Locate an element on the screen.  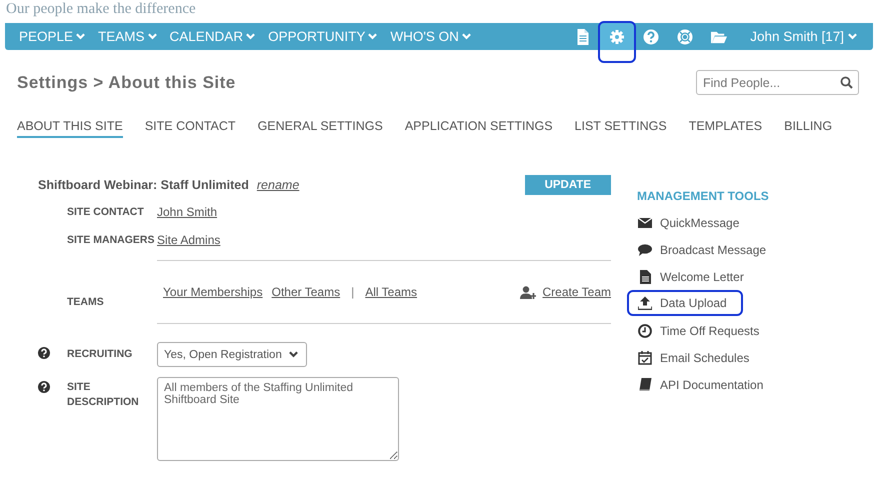
search-icon is located at coordinates (846, 82).